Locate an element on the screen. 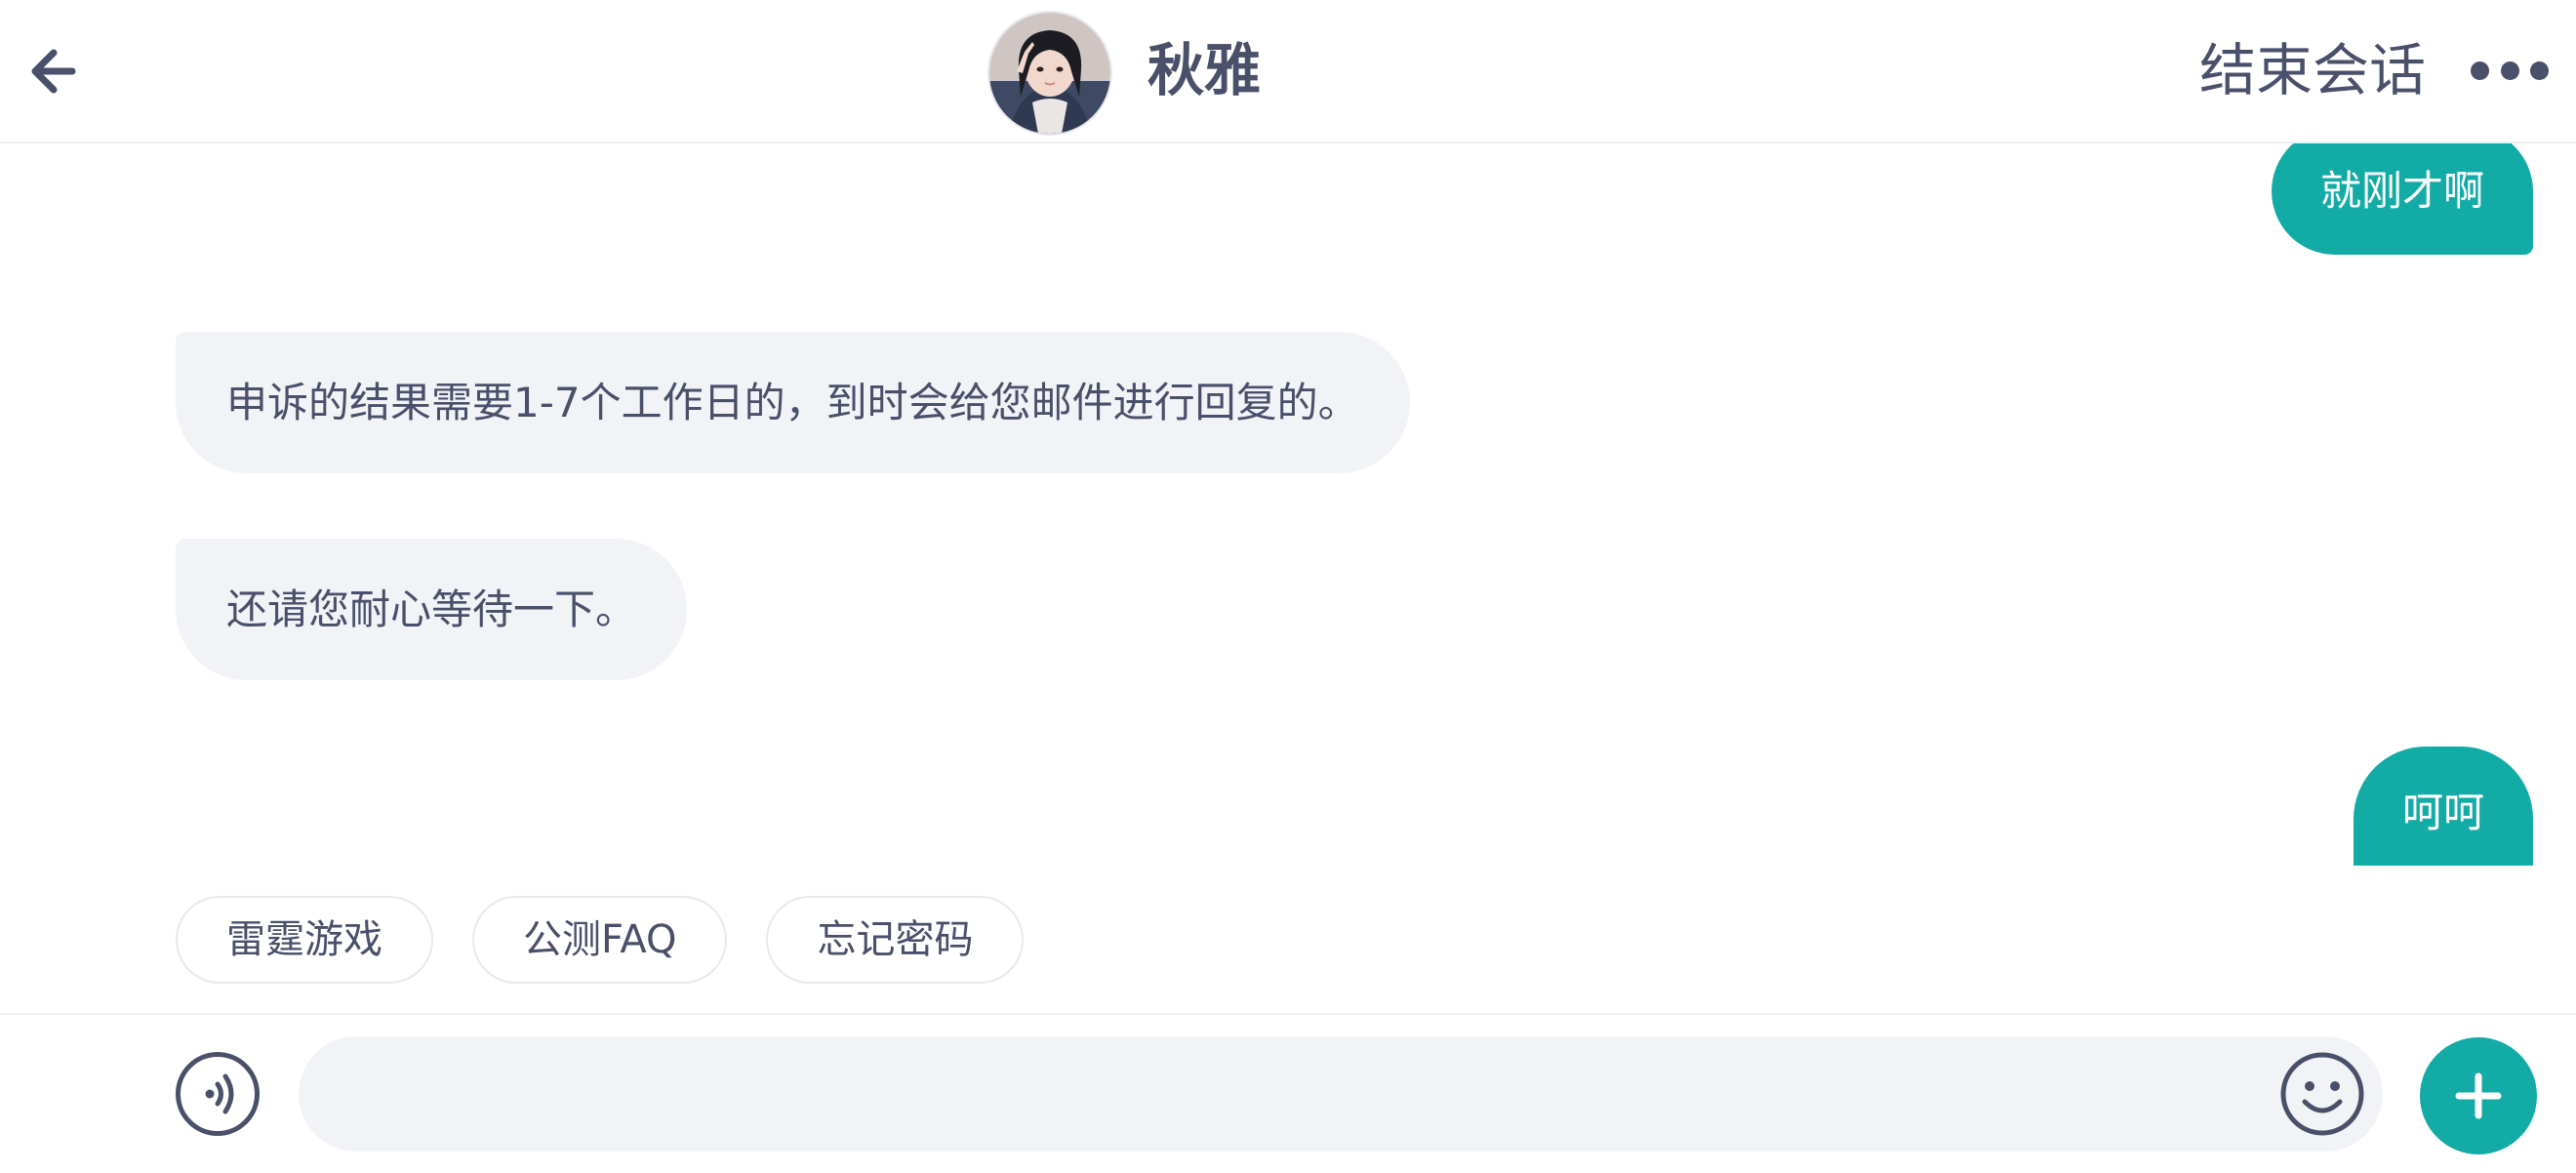  emoji-button is located at coordinates (2322, 1094).